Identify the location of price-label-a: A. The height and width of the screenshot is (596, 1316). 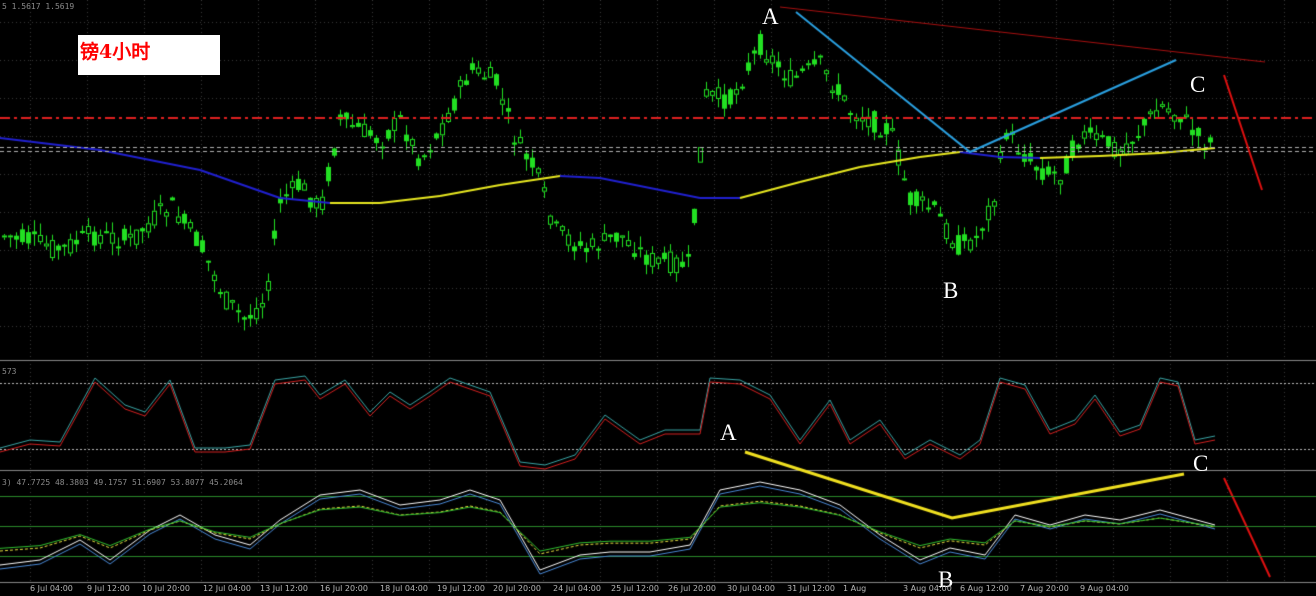
(770, 16).